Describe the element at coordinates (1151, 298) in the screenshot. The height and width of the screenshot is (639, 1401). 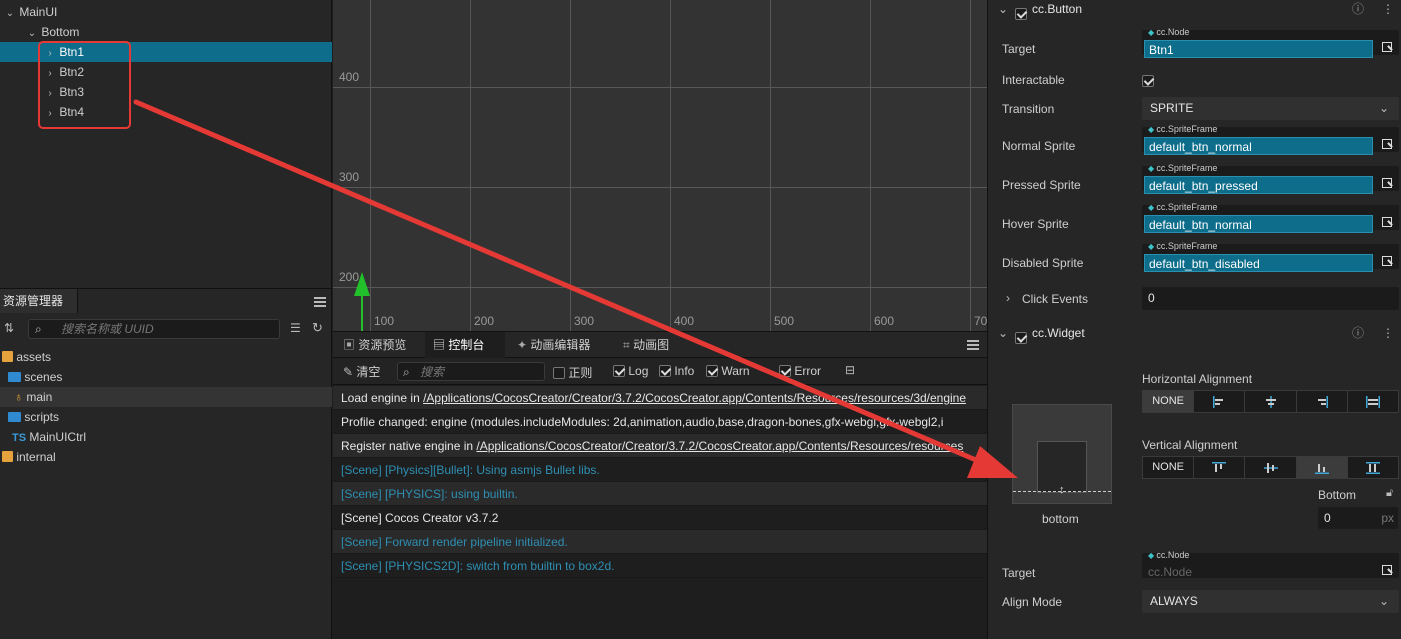
I see `count-value: 0` at that location.